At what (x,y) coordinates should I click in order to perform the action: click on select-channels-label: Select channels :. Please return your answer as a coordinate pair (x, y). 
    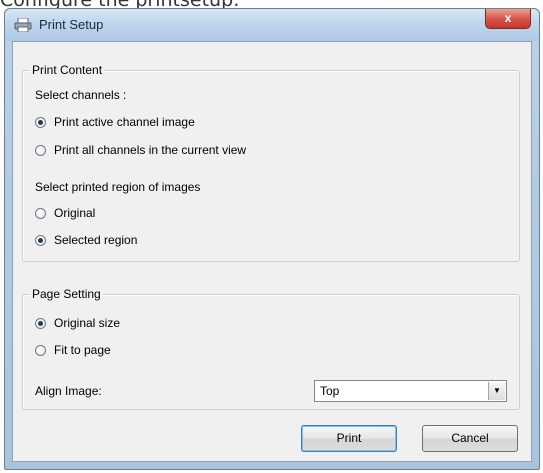
    Looking at the image, I should click on (81, 95).